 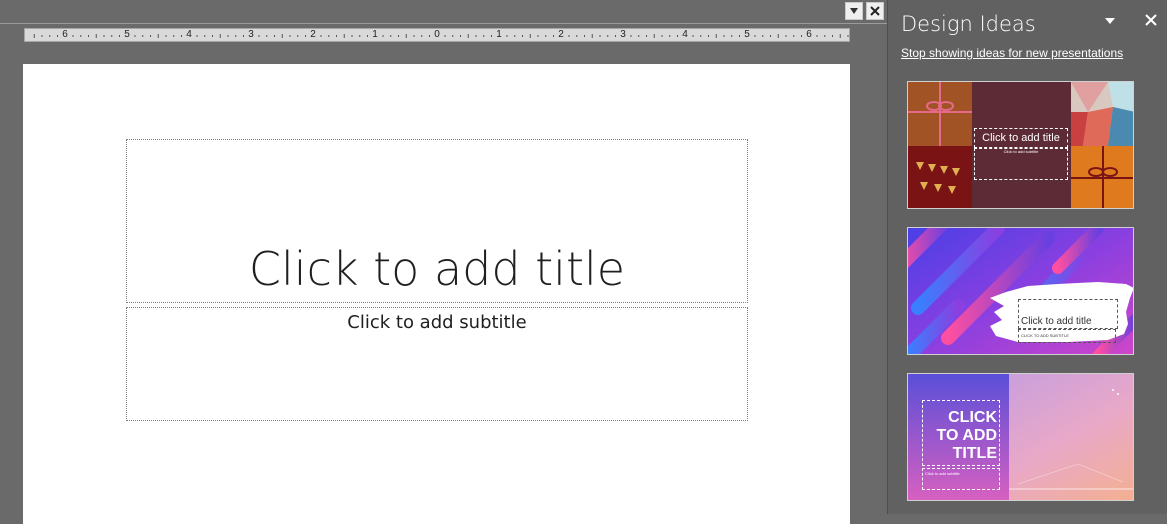 What do you see at coordinates (437, 269) in the screenshot?
I see `title-placeholder-text: Click to add title` at bounding box center [437, 269].